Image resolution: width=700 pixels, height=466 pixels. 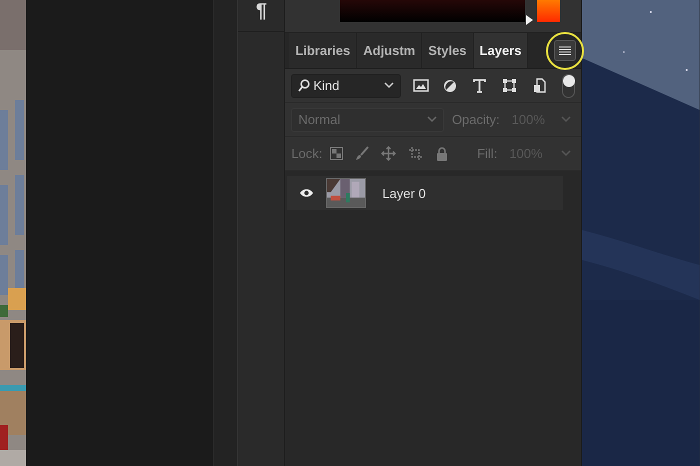 I want to click on paragraph-tool: ¶, so click(x=261, y=11).